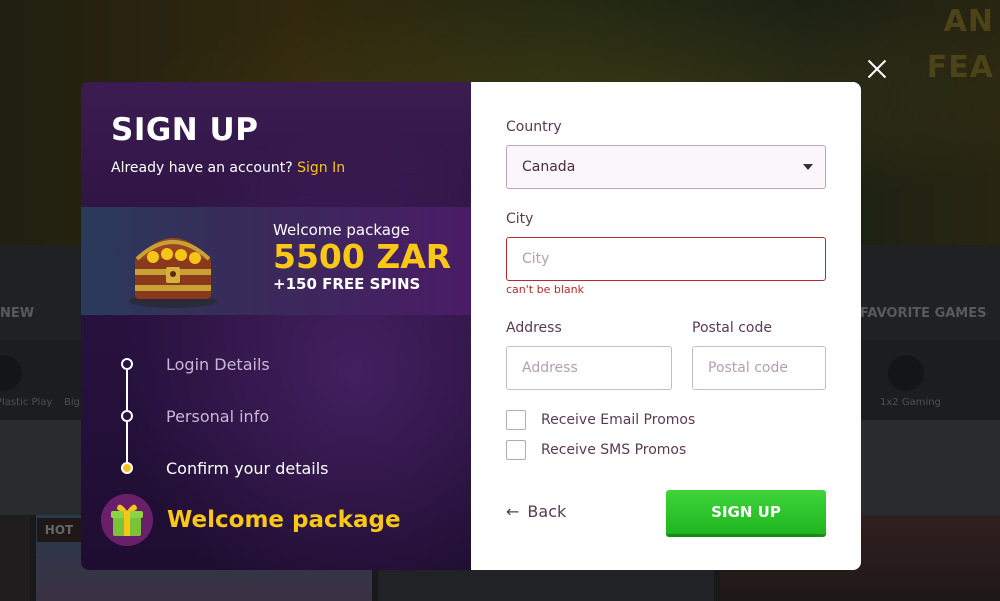 The image size is (1000, 601). Describe the element at coordinates (877, 69) in the screenshot. I see `close-icon` at that location.